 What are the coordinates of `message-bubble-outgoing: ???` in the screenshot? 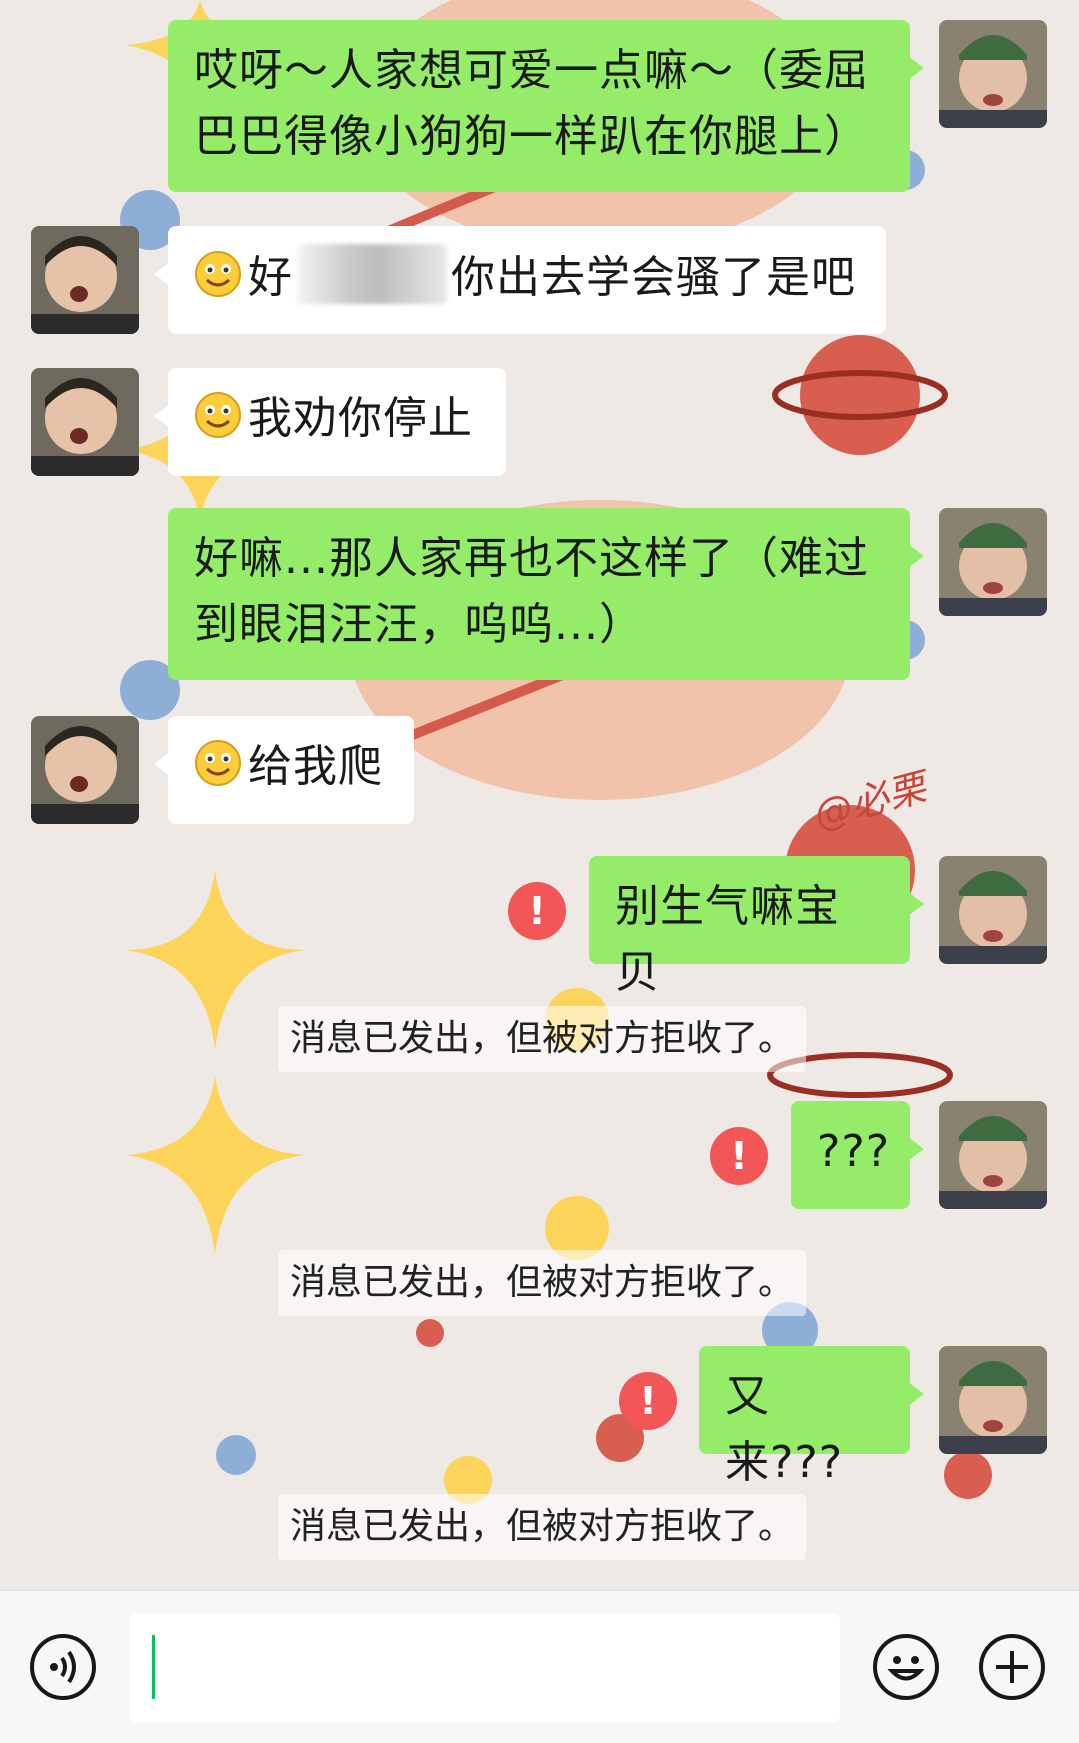 It's located at (857, 1155).